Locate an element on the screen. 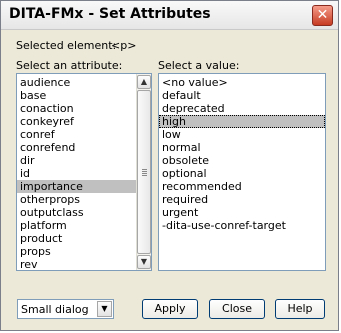 The width and height of the screenshot is (341, 333). dialog-size-value: Small dialog is located at coordinates (55, 309).